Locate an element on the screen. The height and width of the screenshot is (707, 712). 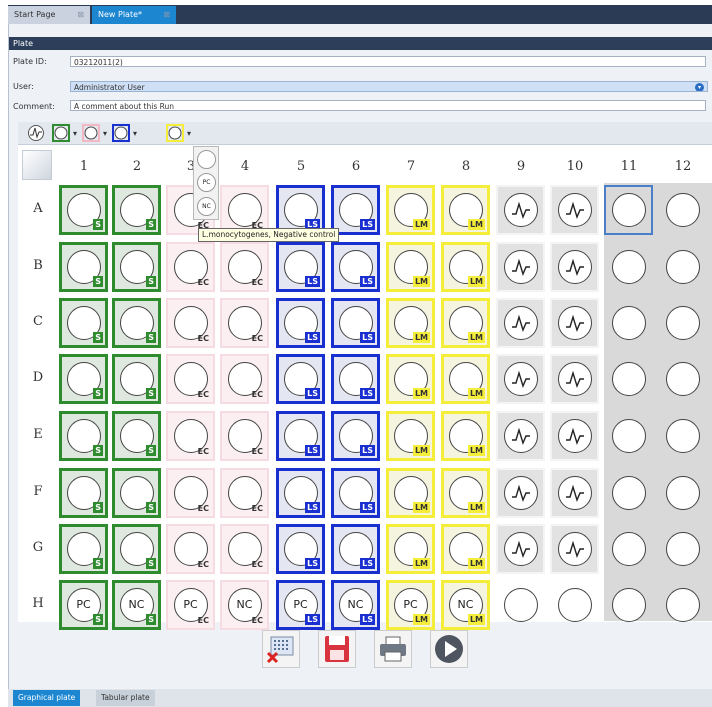
column-header-2: 2 is located at coordinates (137, 166).